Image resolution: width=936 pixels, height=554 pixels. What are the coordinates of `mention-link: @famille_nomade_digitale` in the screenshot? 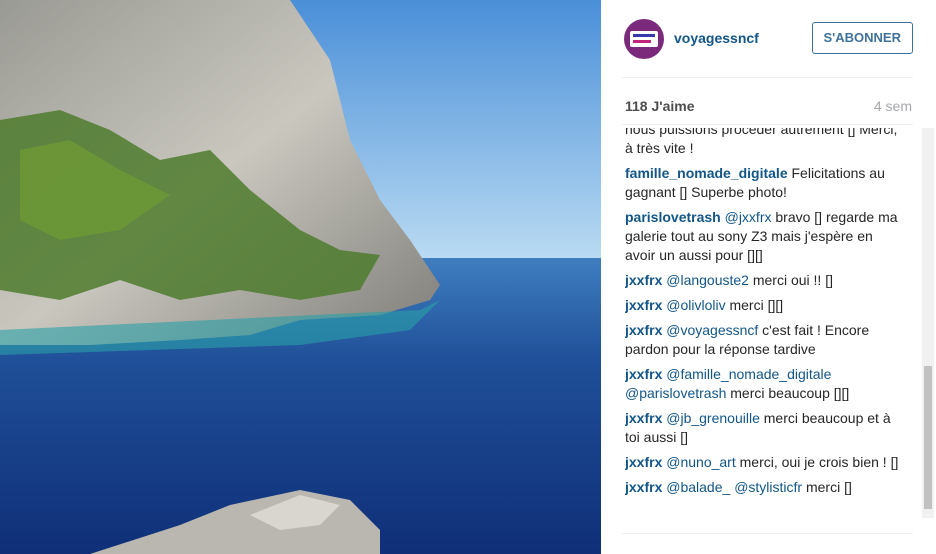 It's located at (748, 374).